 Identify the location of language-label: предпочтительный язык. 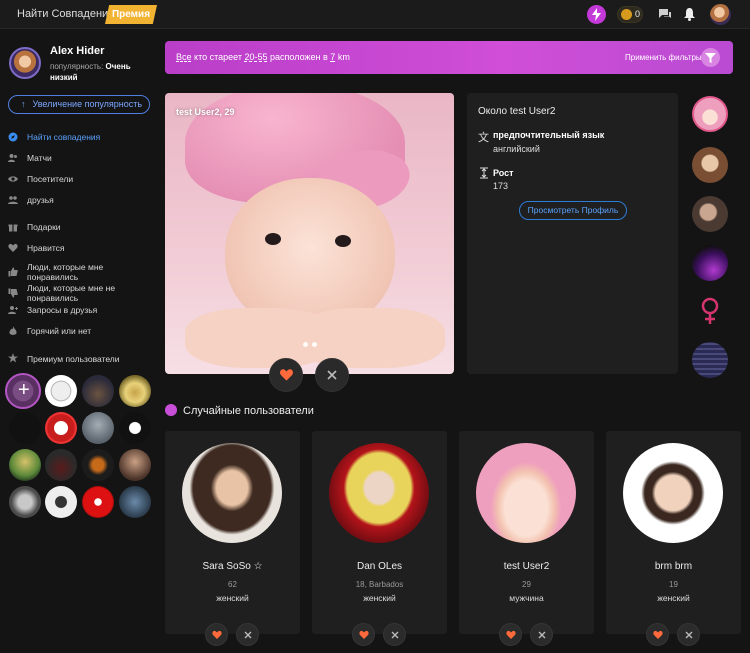
(549, 135).